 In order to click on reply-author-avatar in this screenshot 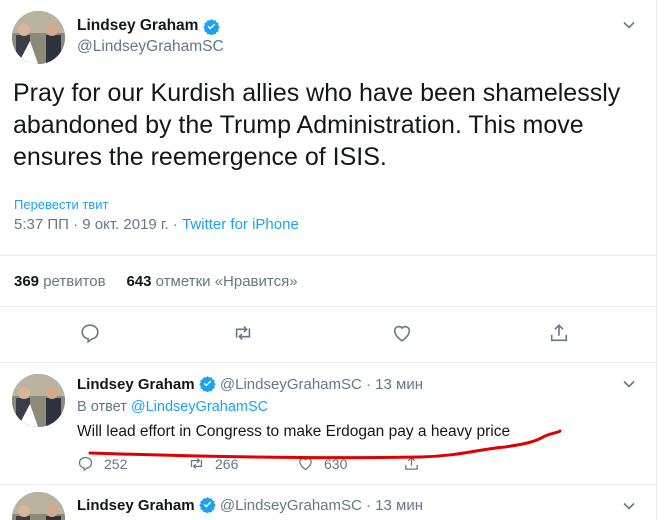, I will do `click(38, 400)`.